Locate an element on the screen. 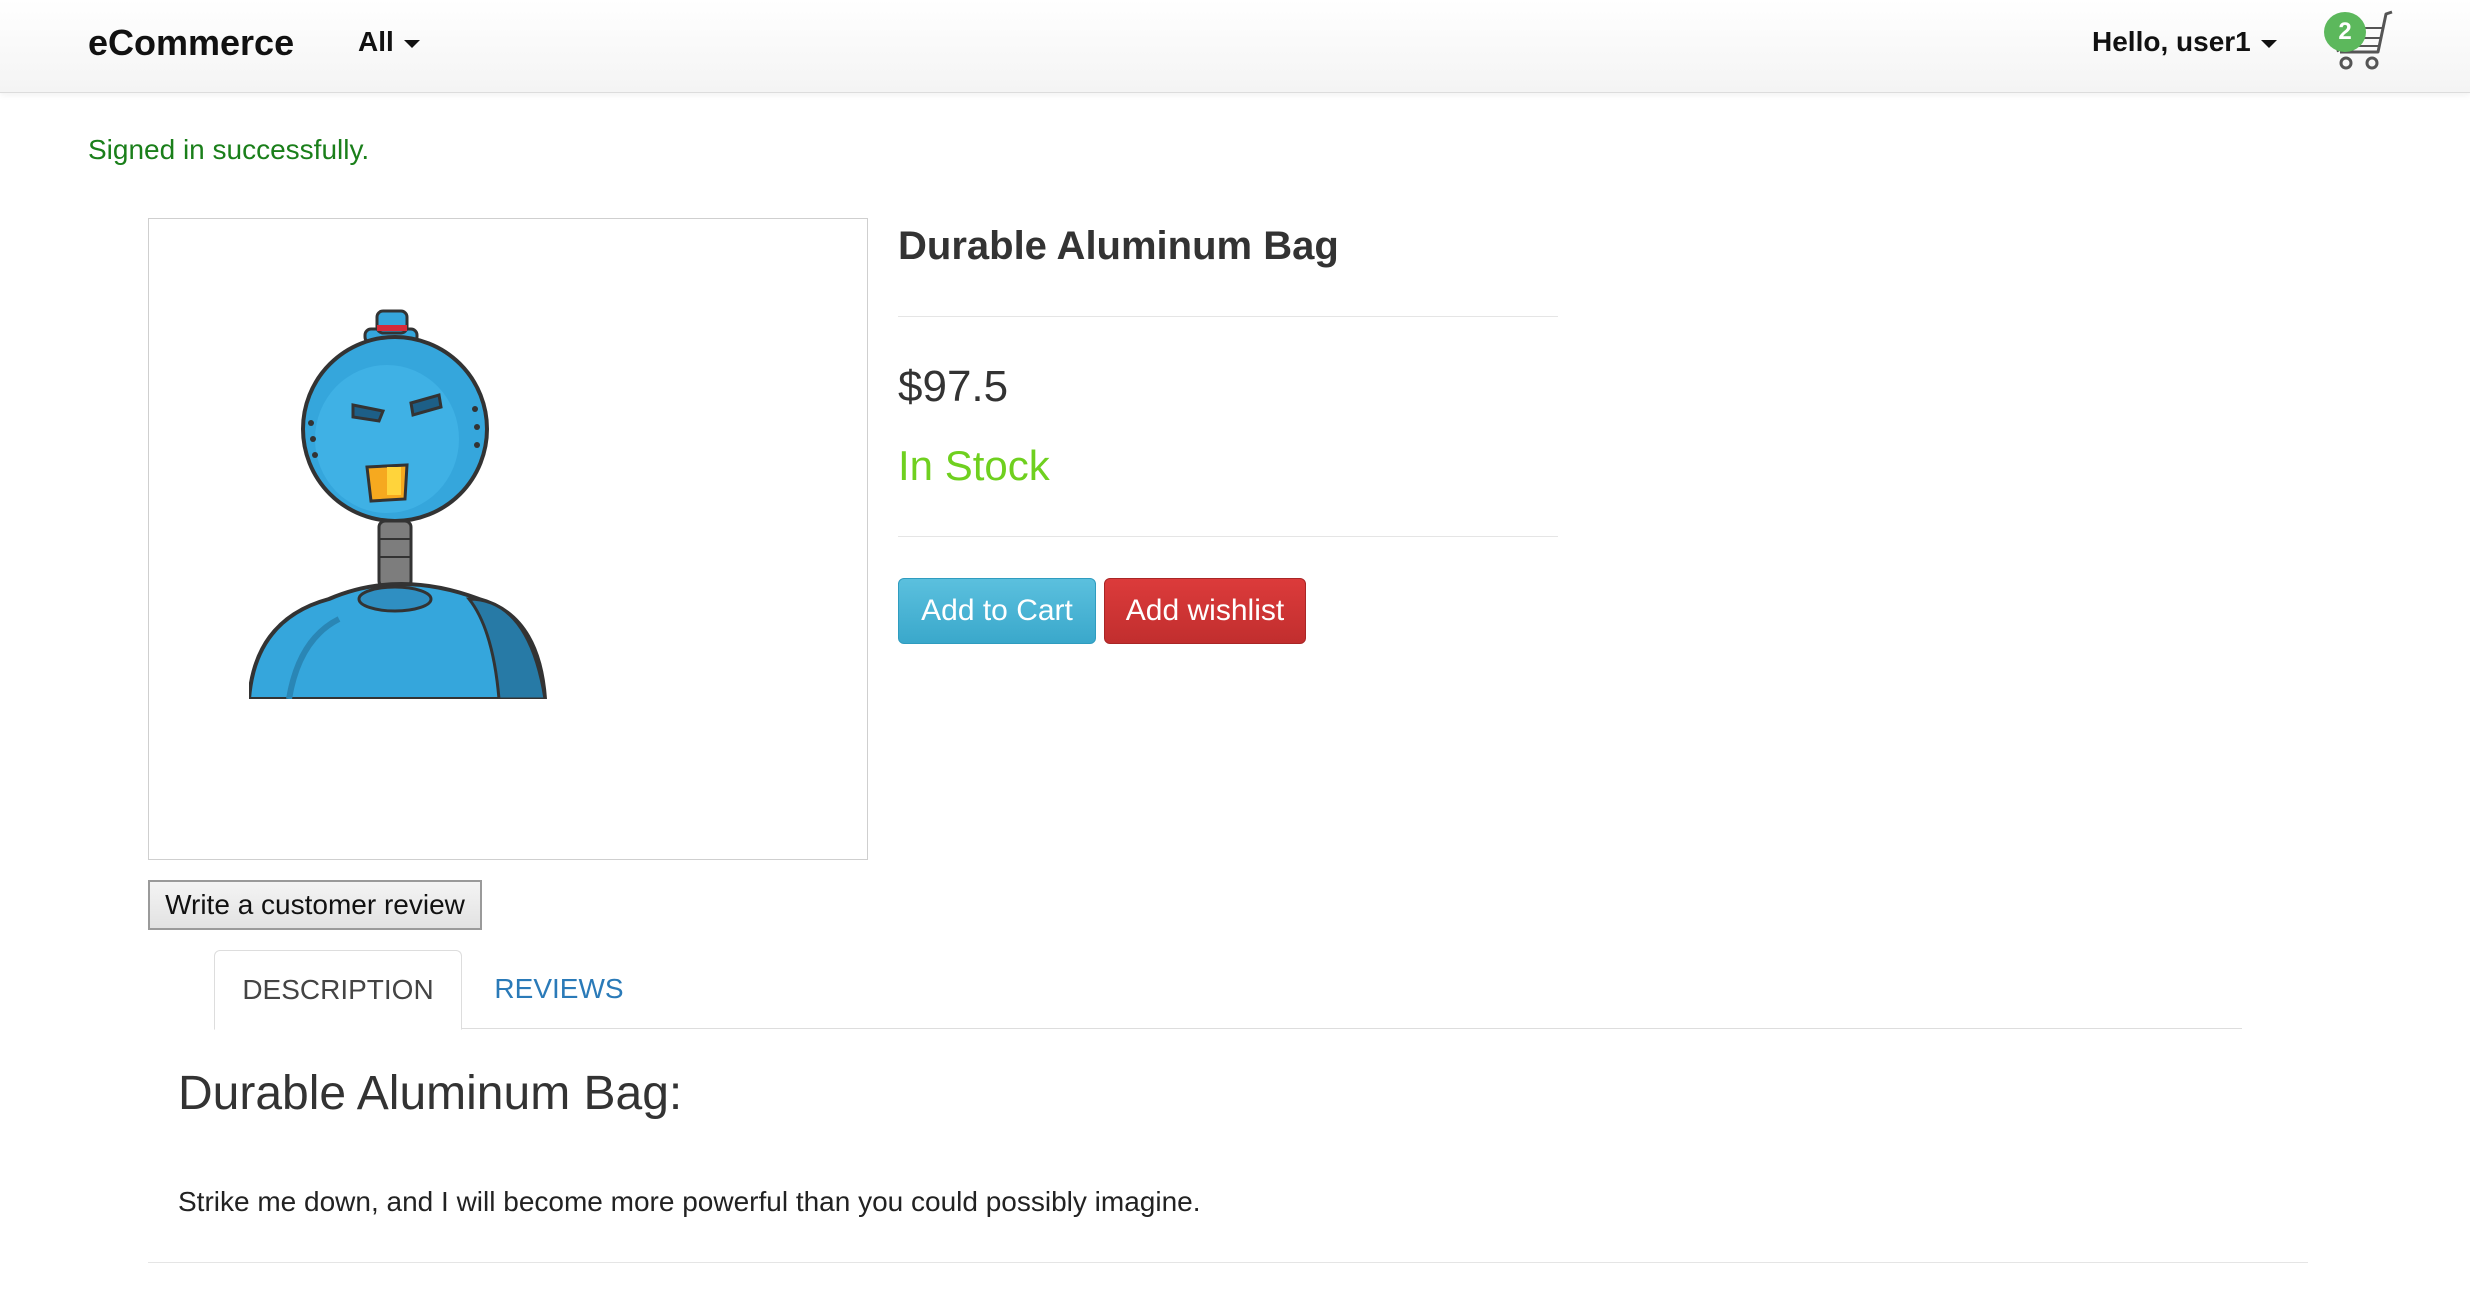 The height and width of the screenshot is (1296, 2470). cart-link: 2 is located at coordinates (2358, 40).